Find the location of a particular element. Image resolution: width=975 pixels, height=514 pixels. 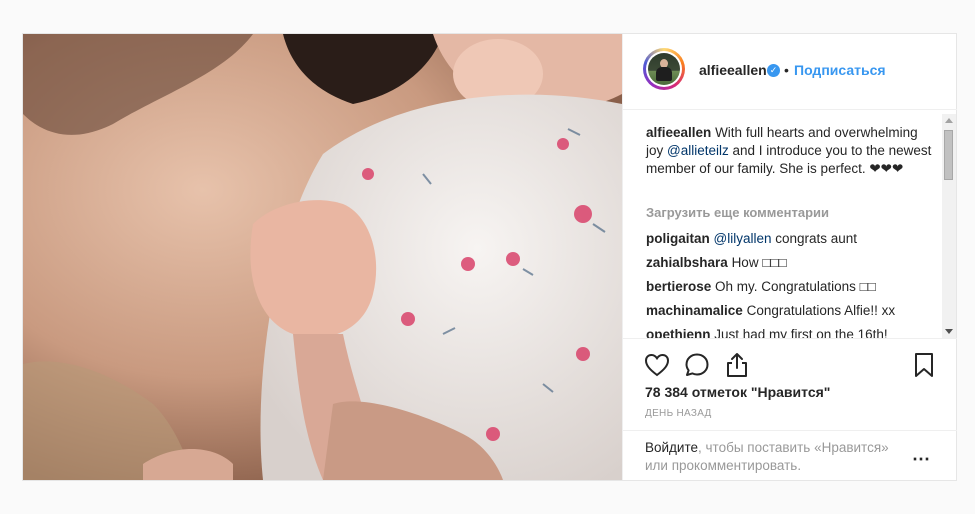

caption-mention: @allieteilz is located at coordinates (698, 150).